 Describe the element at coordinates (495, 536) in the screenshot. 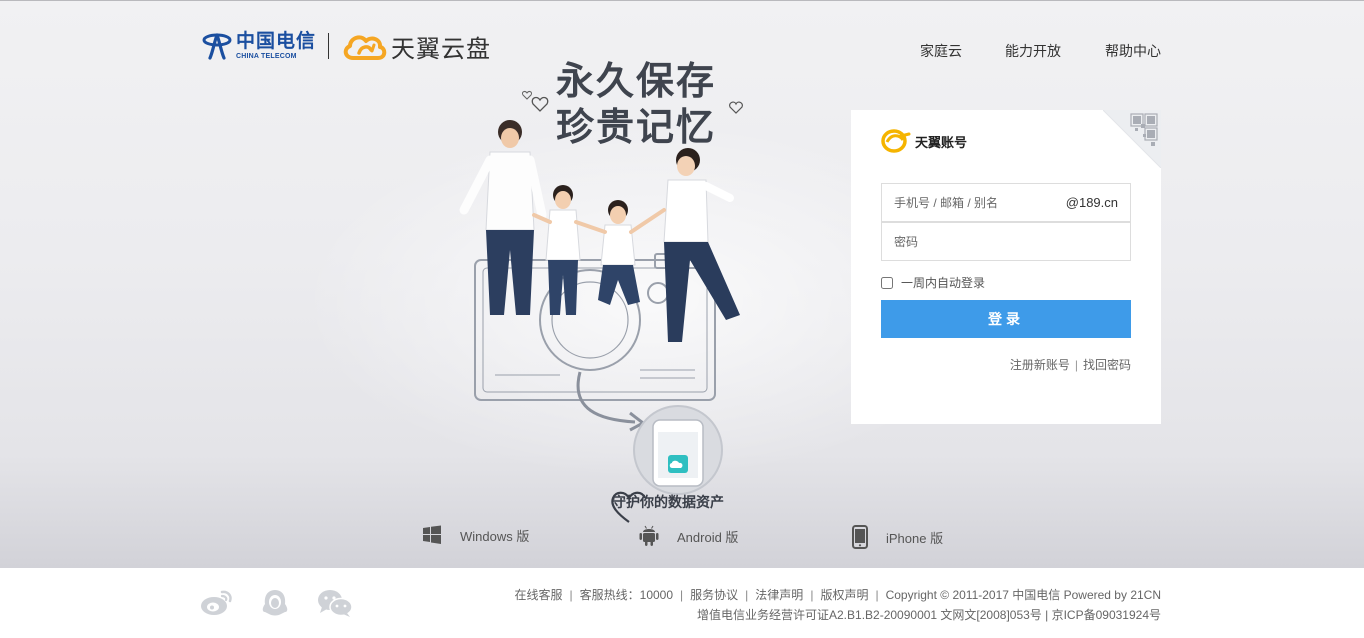

I see `download-windows-label: Windows 版` at that location.